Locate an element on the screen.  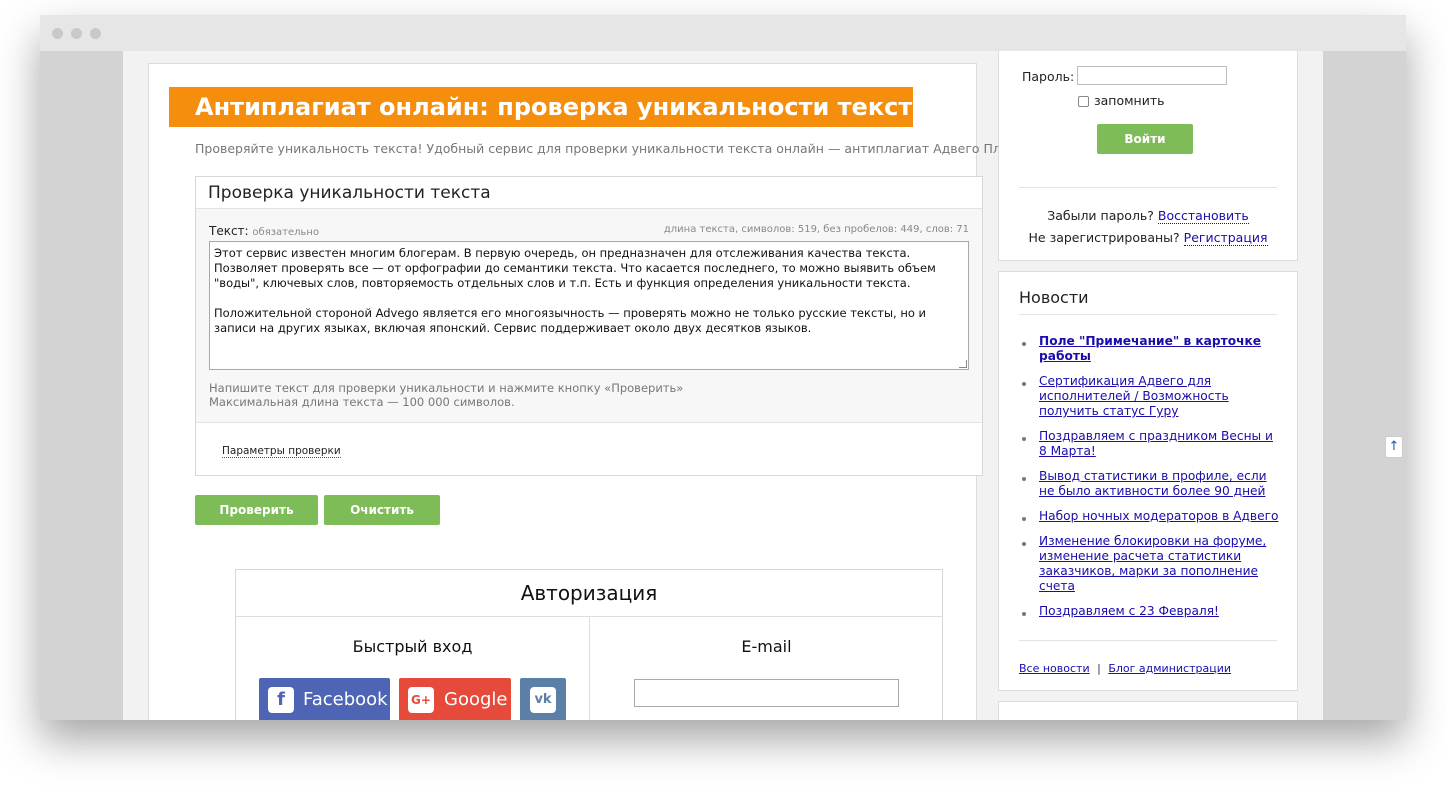
clear-button: Очистить is located at coordinates (382, 510).